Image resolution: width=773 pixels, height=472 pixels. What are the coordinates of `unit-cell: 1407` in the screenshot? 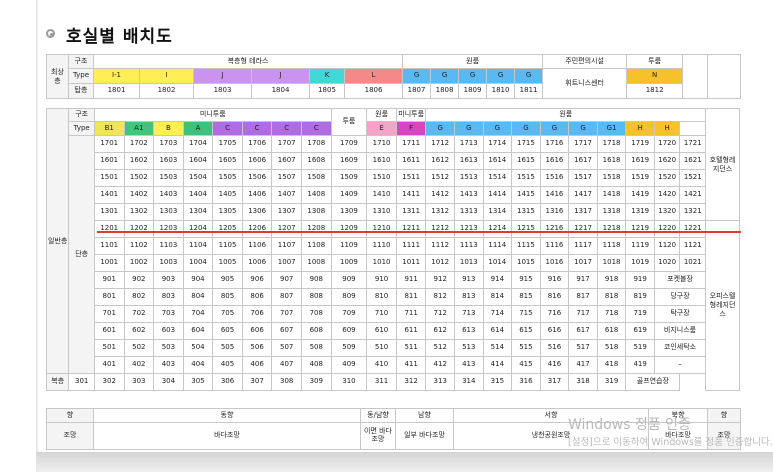 It's located at (286, 195).